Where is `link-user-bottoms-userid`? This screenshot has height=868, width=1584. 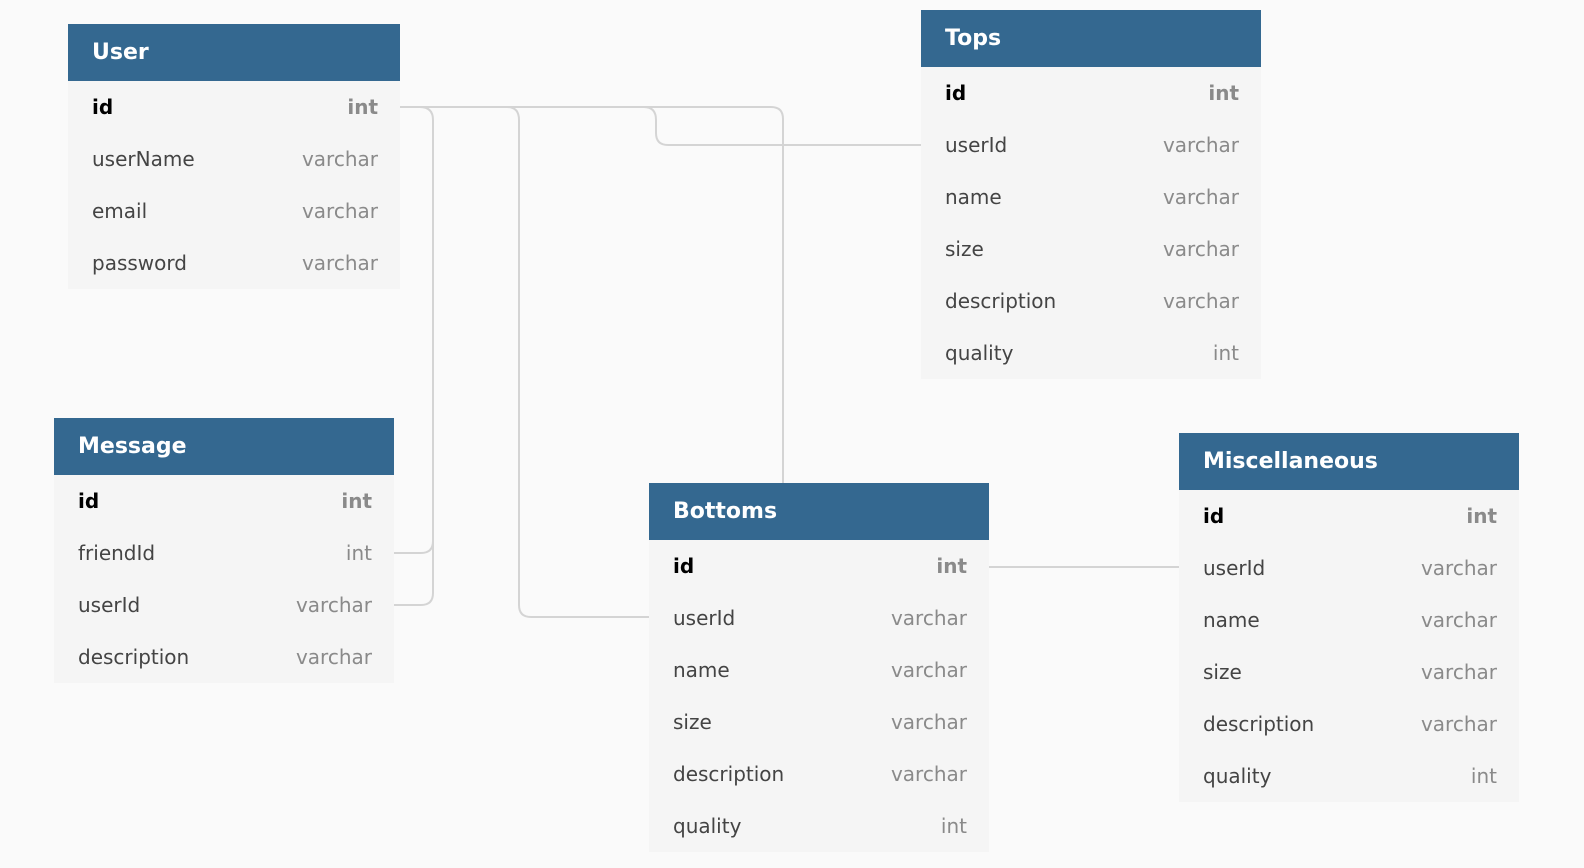 link-user-bottoms-userid is located at coordinates (577, 362).